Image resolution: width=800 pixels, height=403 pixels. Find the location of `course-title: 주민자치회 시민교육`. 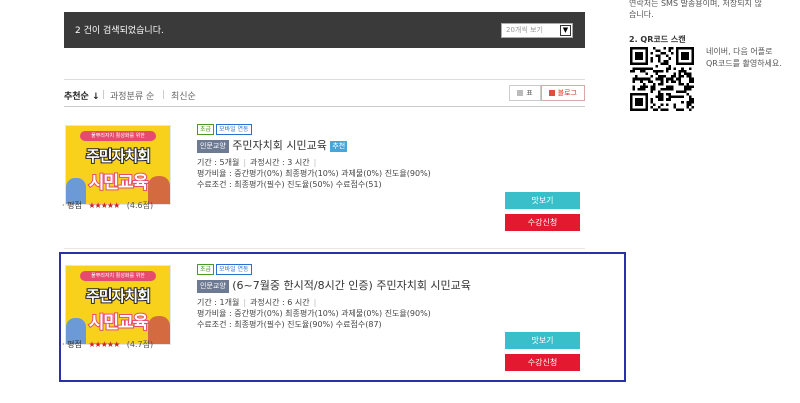

course-title: 주민자치회 시민교육 is located at coordinates (279, 145).